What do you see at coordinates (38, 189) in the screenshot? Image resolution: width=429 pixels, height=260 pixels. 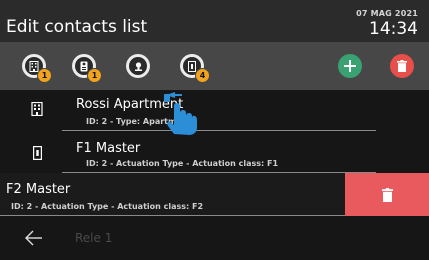 I see `contact-name: F2 Master` at bounding box center [38, 189].